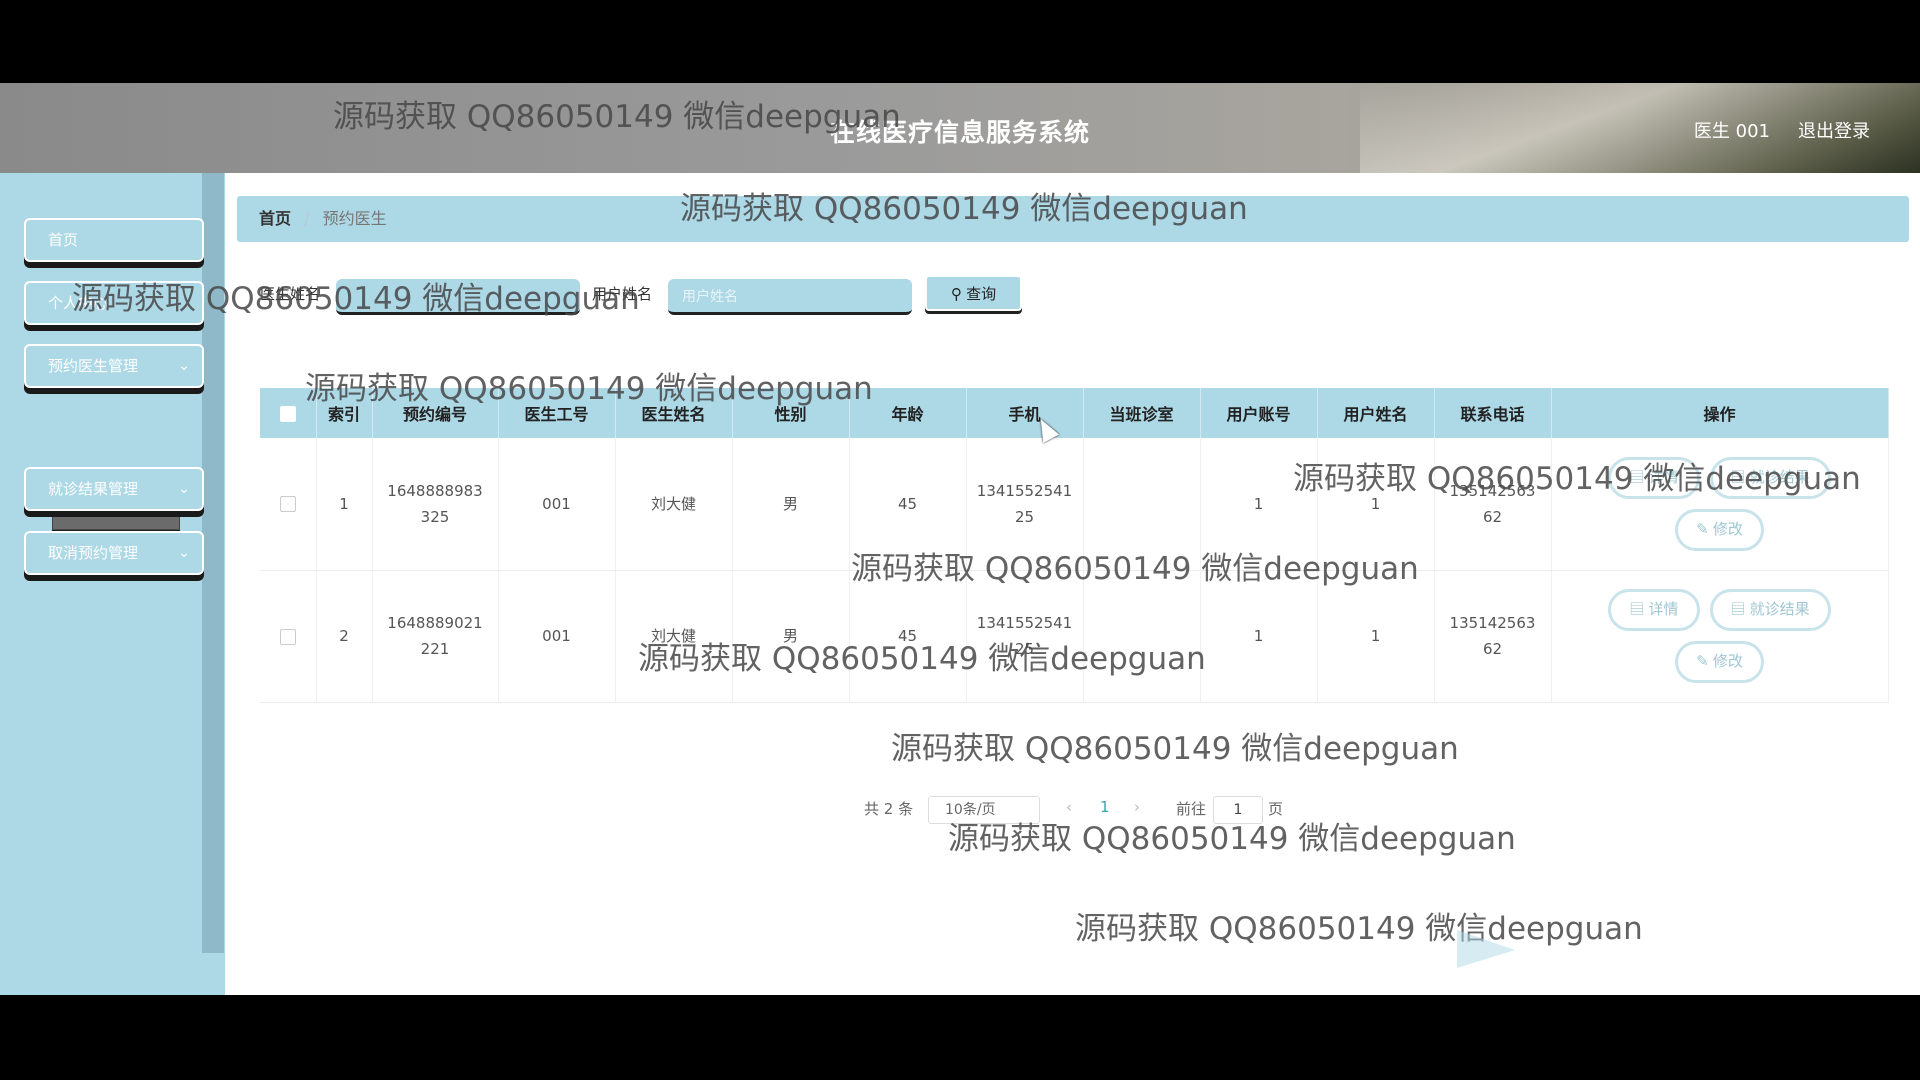 Image resolution: width=1920 pixels, height=1080 pixels. Describe the element at coordinates (114, 240) in the screenshot. I see `sidebar-item-home: 首页` at that location.